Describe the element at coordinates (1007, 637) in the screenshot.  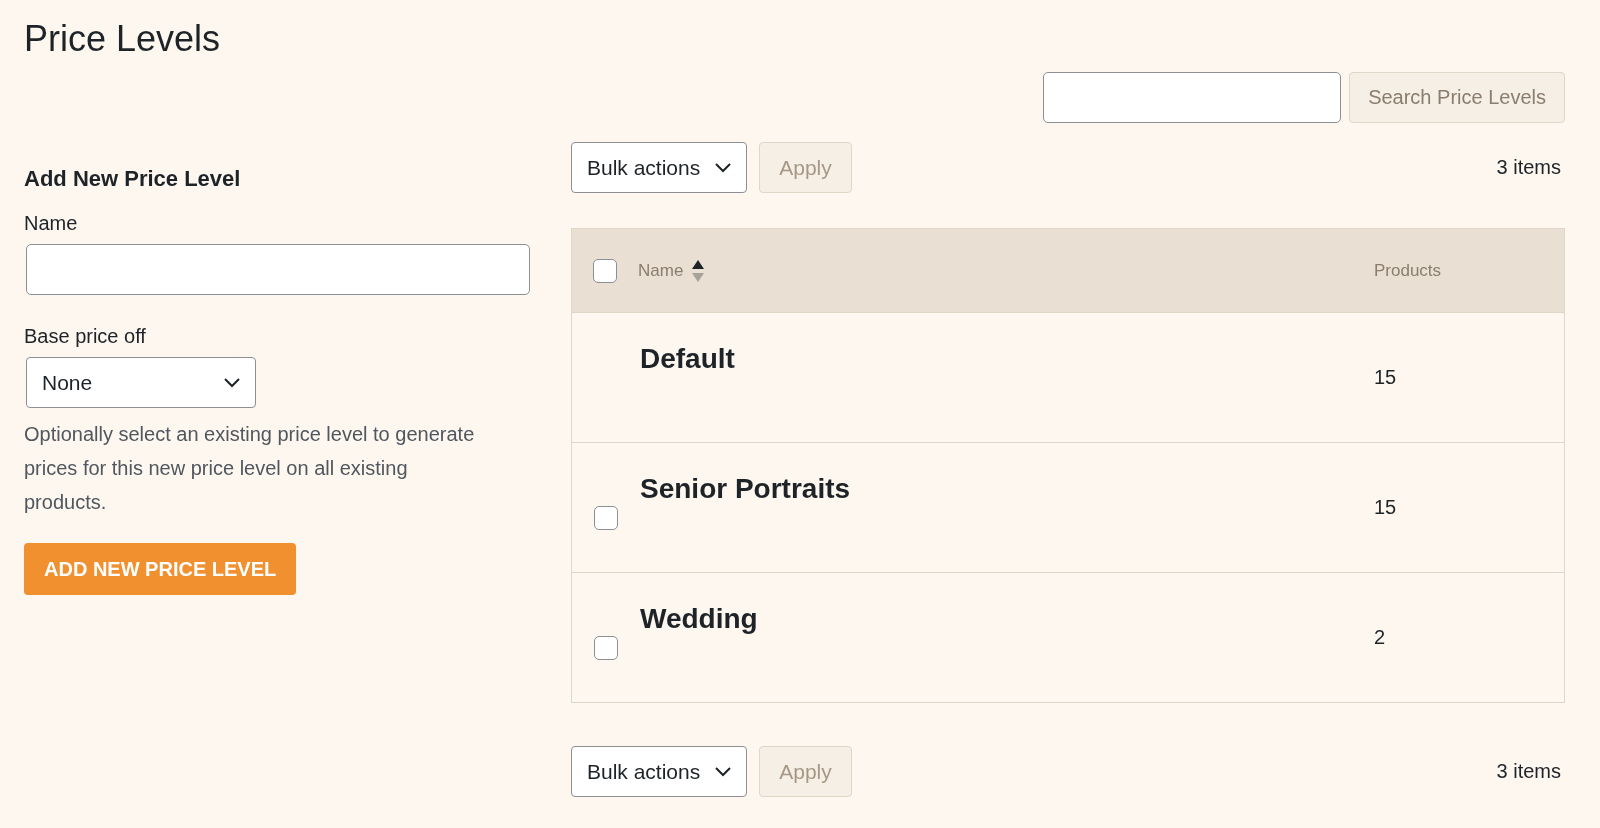
I see `price-level-name: Wedding` at that location.